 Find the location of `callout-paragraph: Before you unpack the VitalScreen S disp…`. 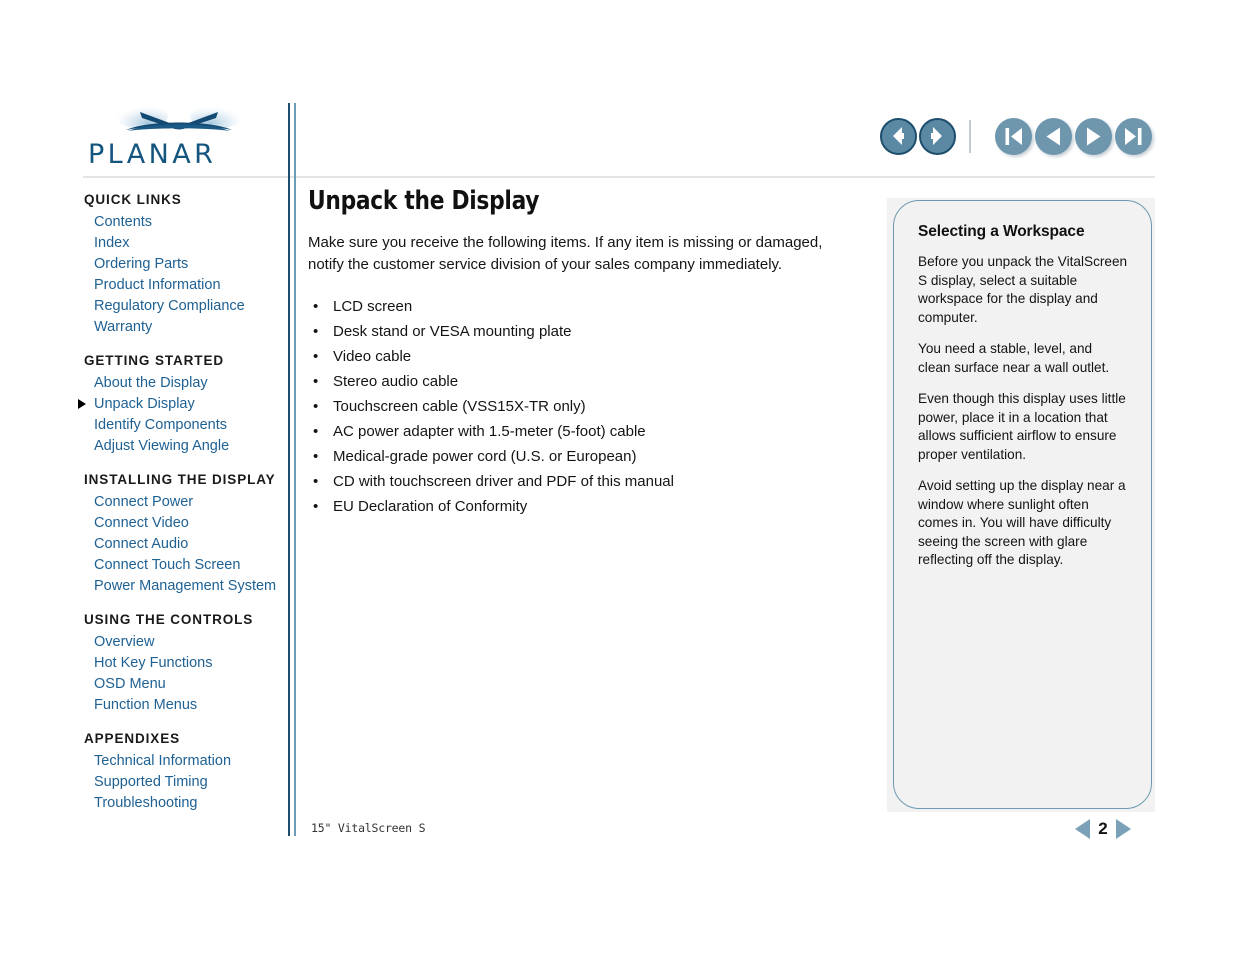

callout-paragraph: Before you unpack the VitalScreen S disp… is located at coordinates (1023, 289).